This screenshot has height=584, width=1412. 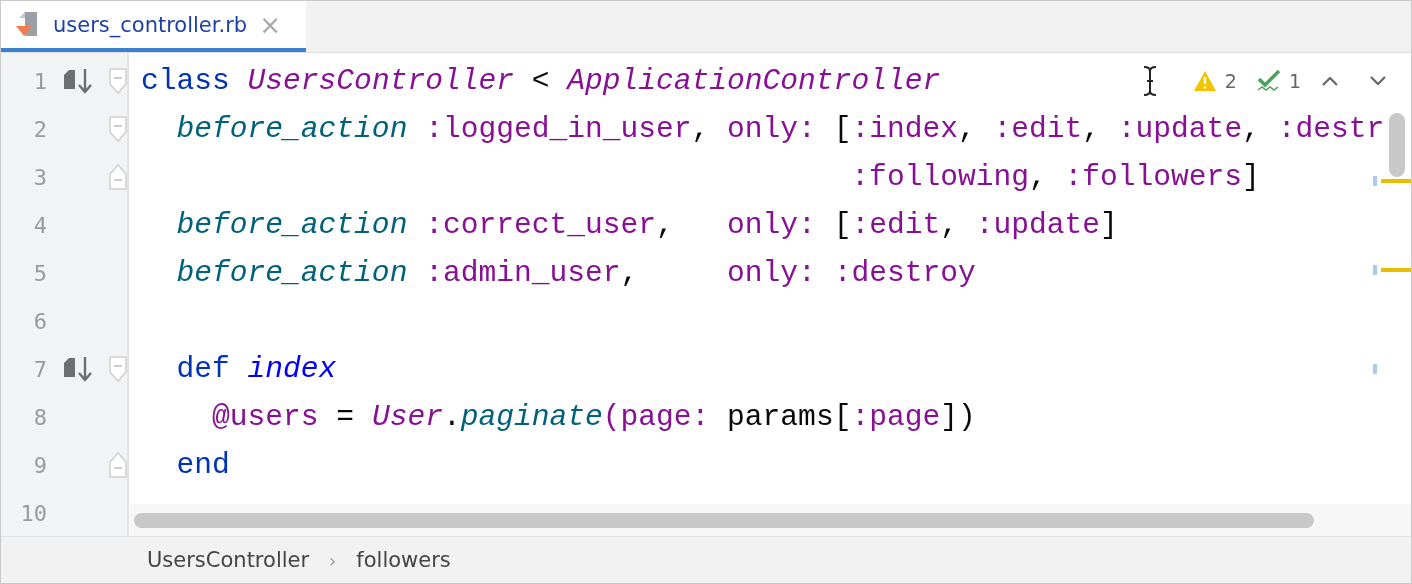 I want to click on warning-count: 2, so click(x=1230, y=81).